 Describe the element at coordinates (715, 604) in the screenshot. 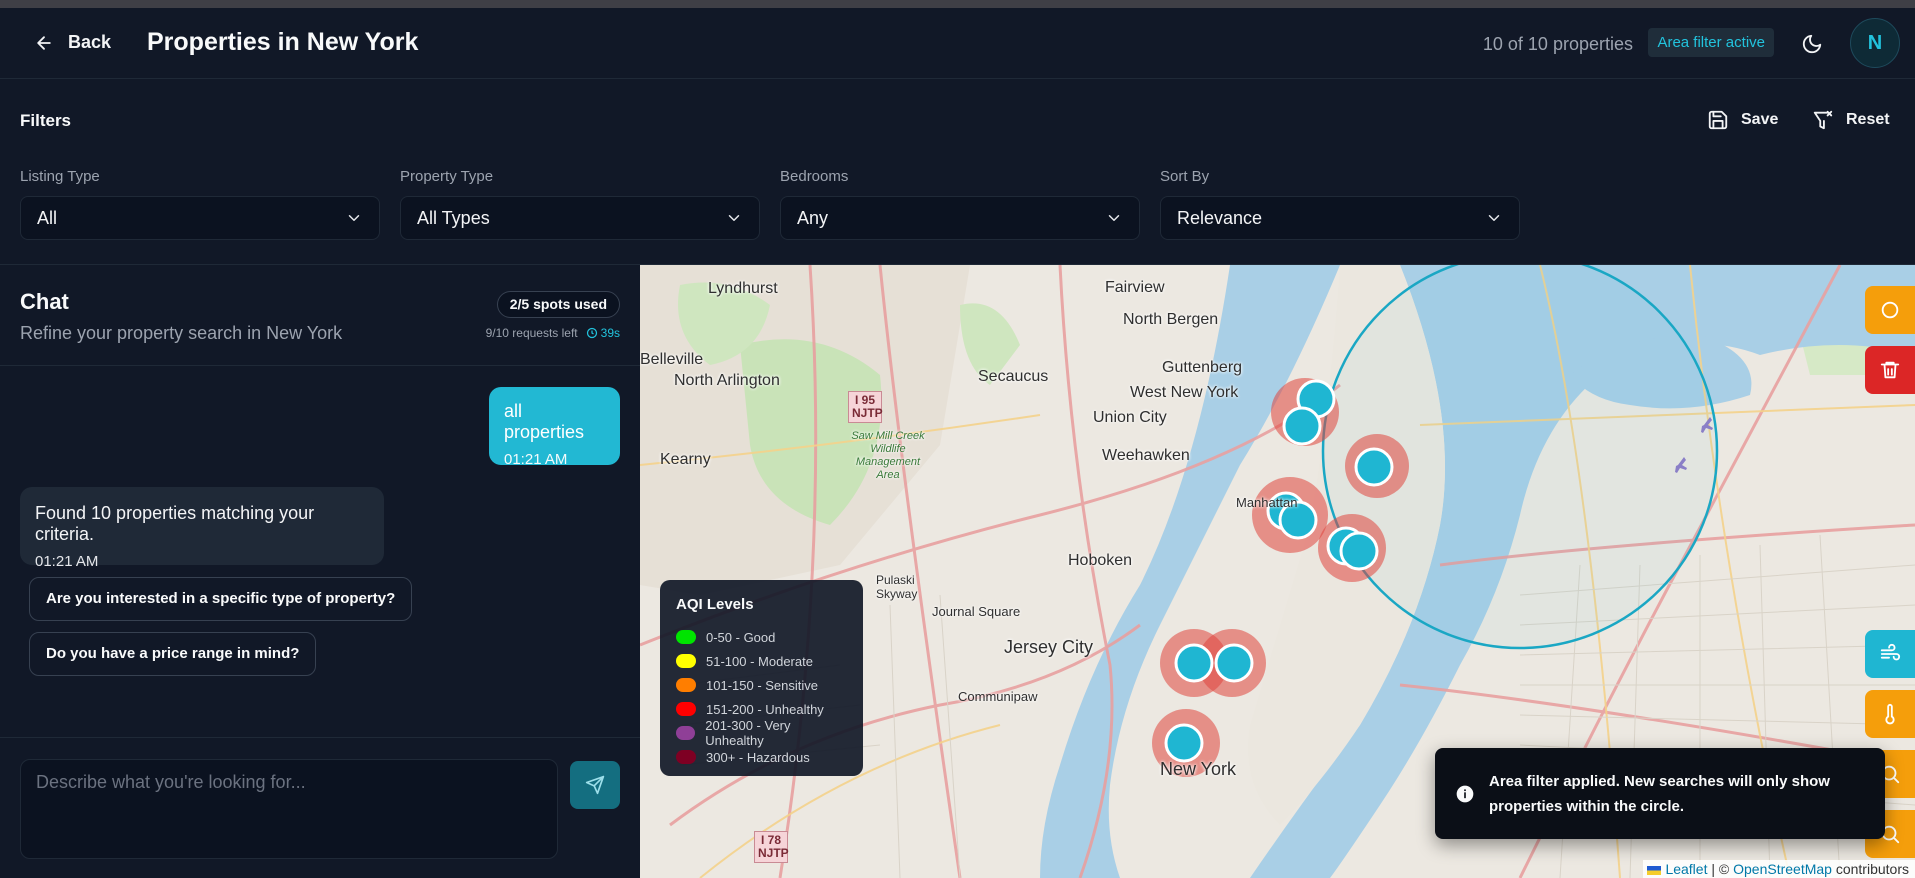

I see `legend-title: AQI Levels` at that location.